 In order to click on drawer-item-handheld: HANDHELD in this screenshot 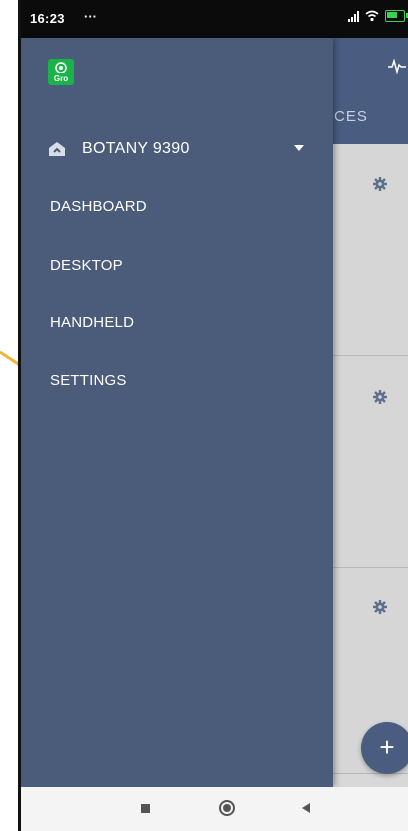, I will do `click(92, 322)`.